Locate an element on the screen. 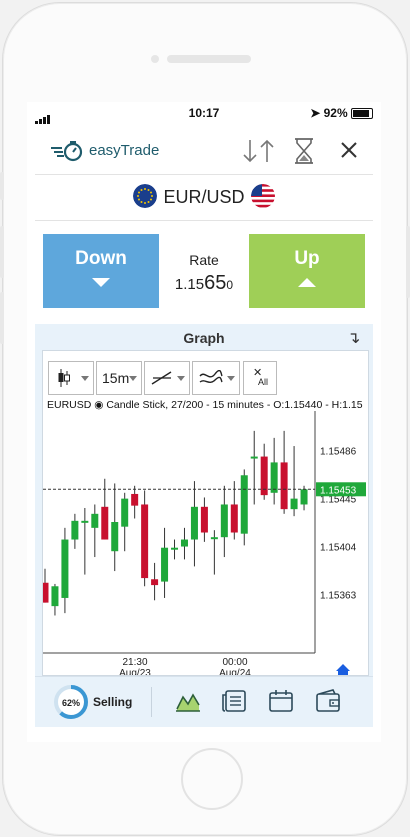  trendline-icon is located at coordinates (161, 378).